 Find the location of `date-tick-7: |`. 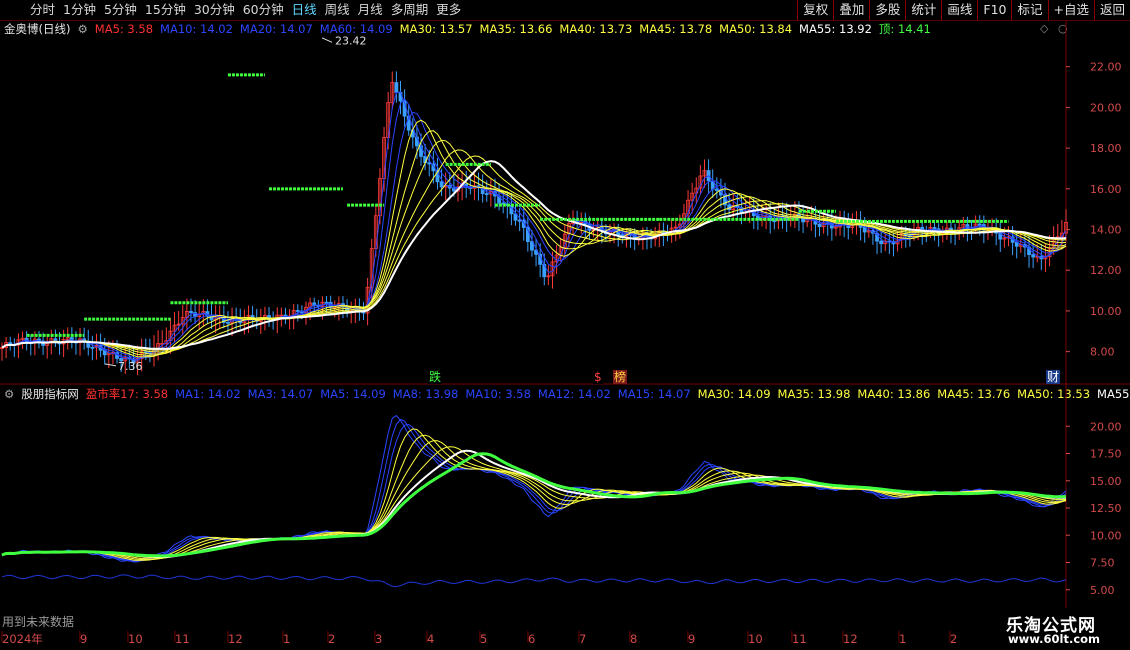

date-tick-7: | is located at coordinates (375, 636).